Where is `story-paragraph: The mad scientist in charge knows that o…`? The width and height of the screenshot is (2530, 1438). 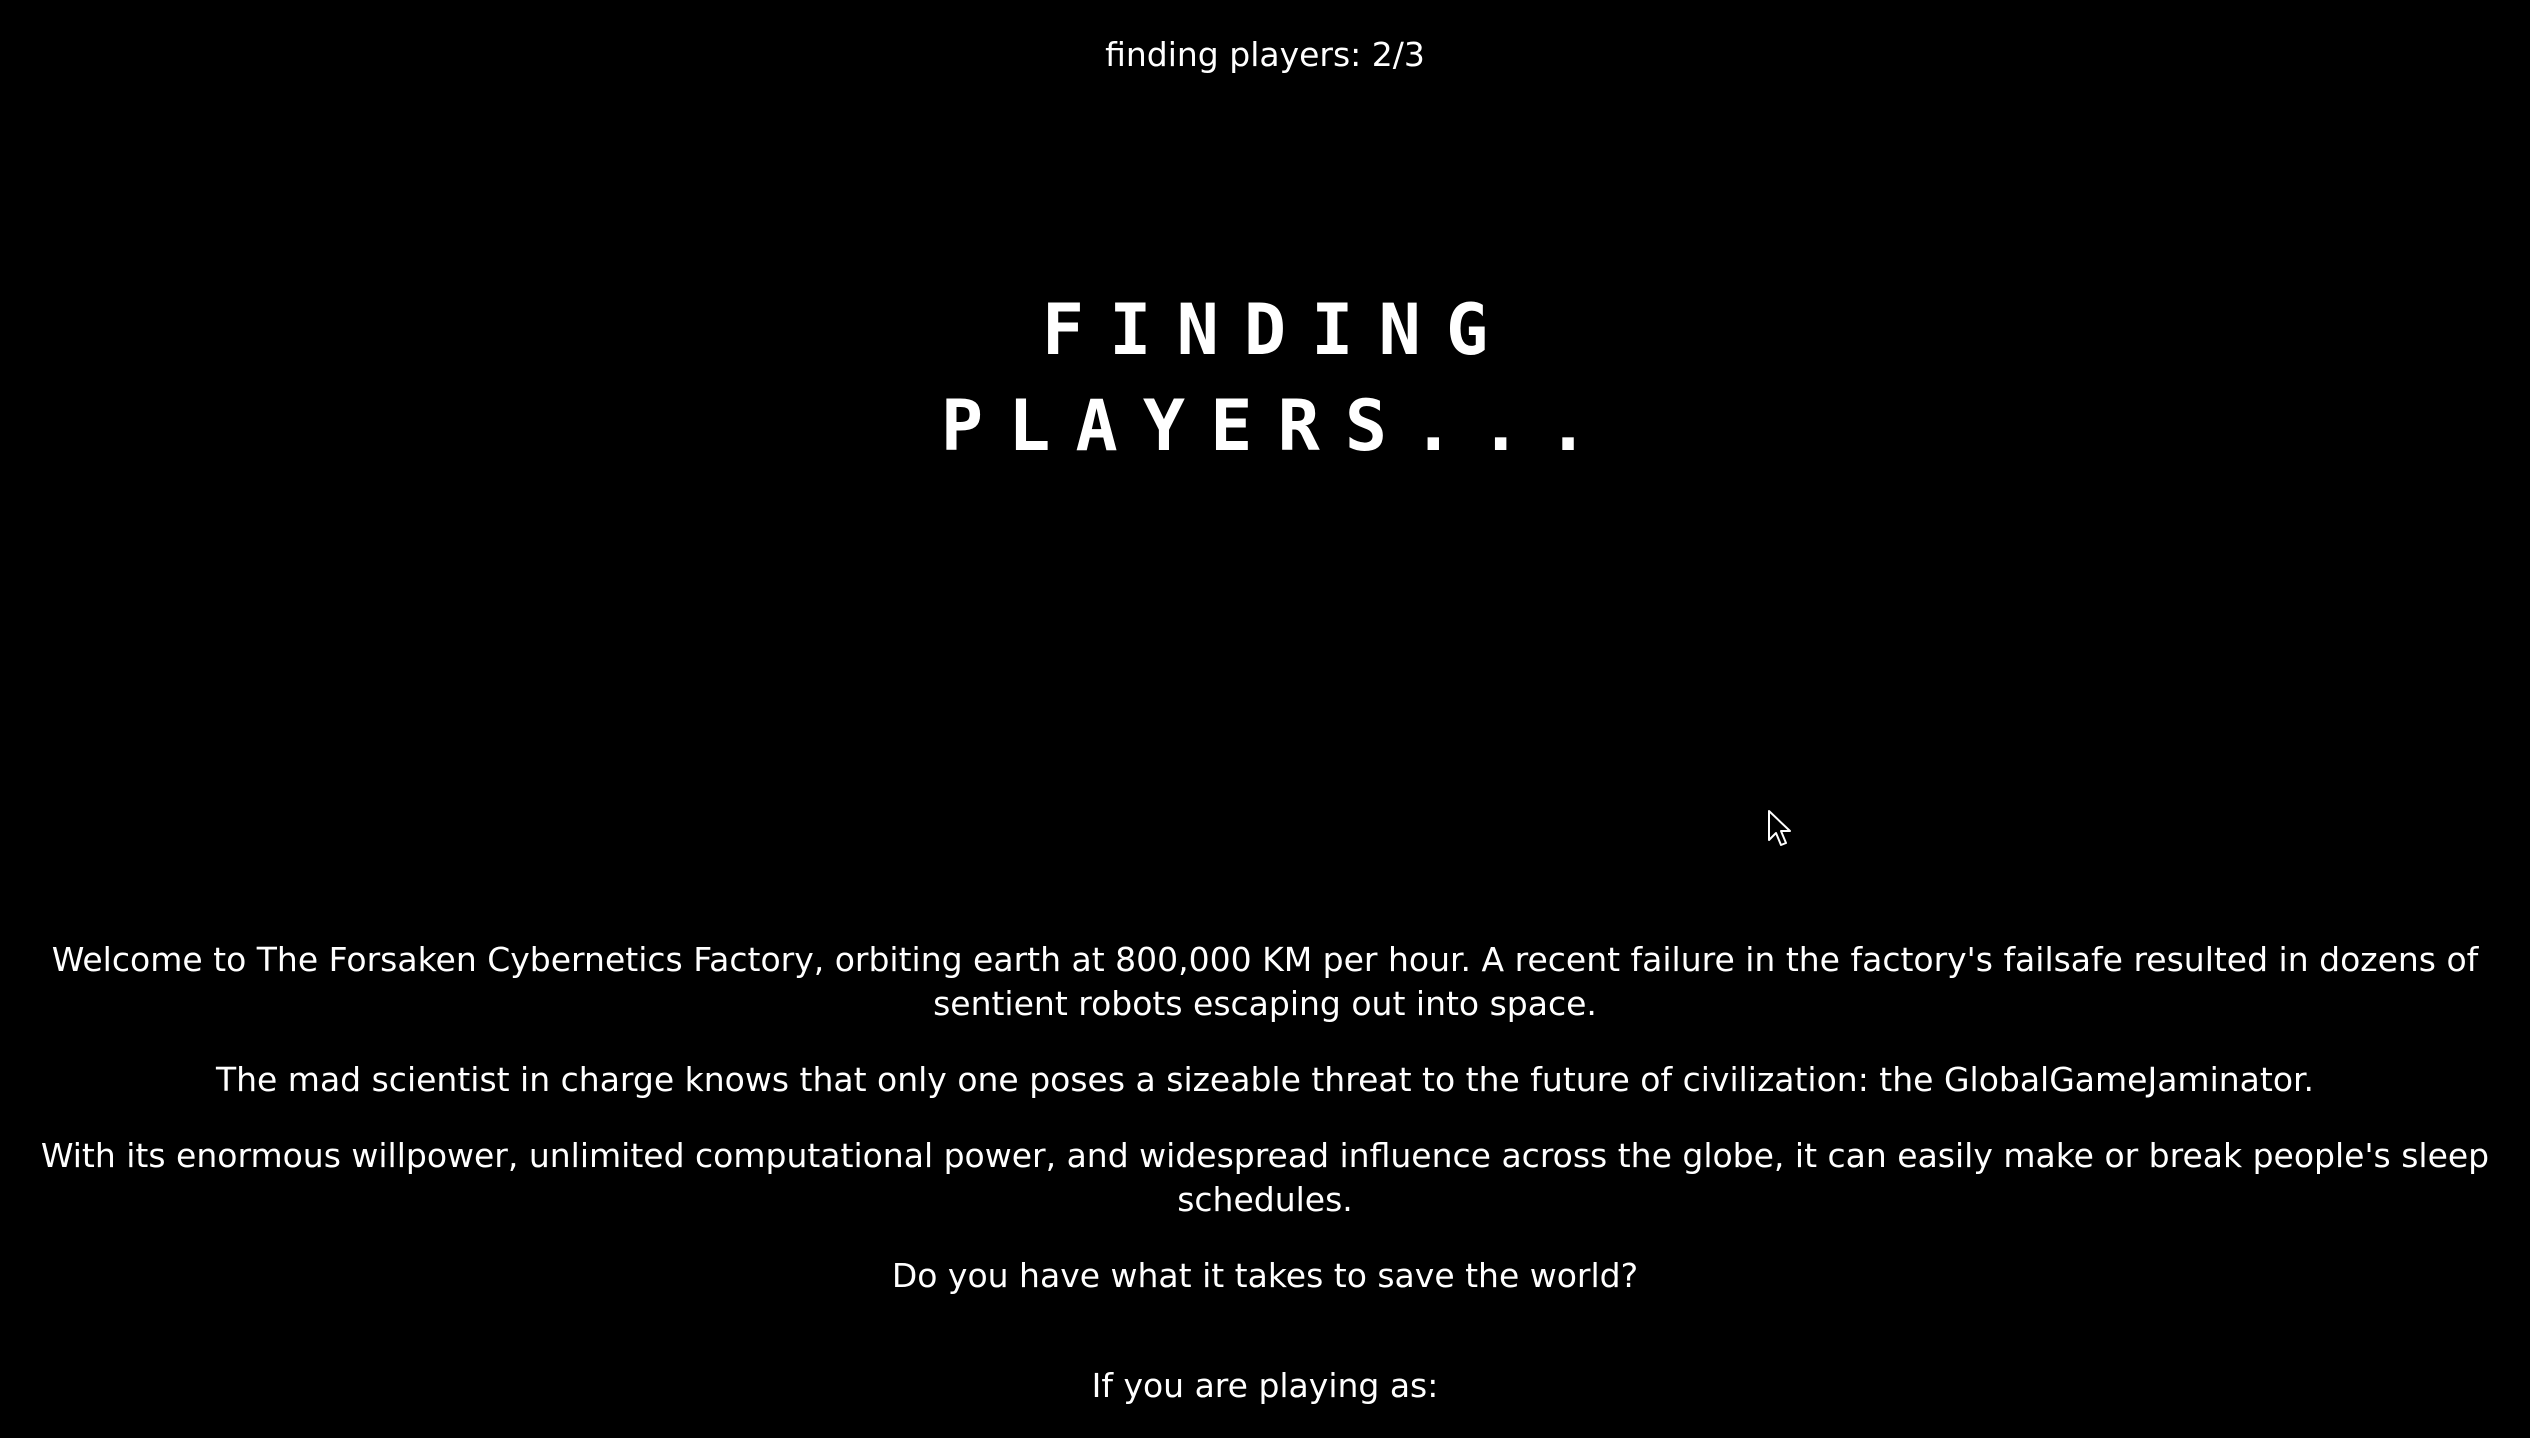
story-paragraph: The mad scientist in charge knows that o… is located at coordinates (1265, 1079).